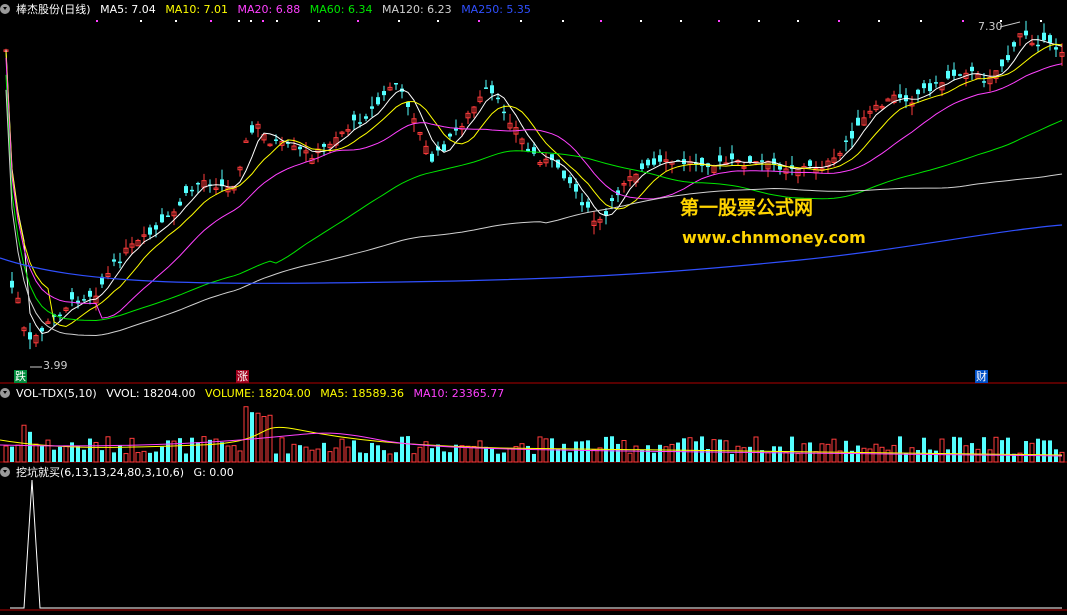 This screenshot has width=1067, height=615. I want to click on marker-rise: 涨, so click(242, 376).